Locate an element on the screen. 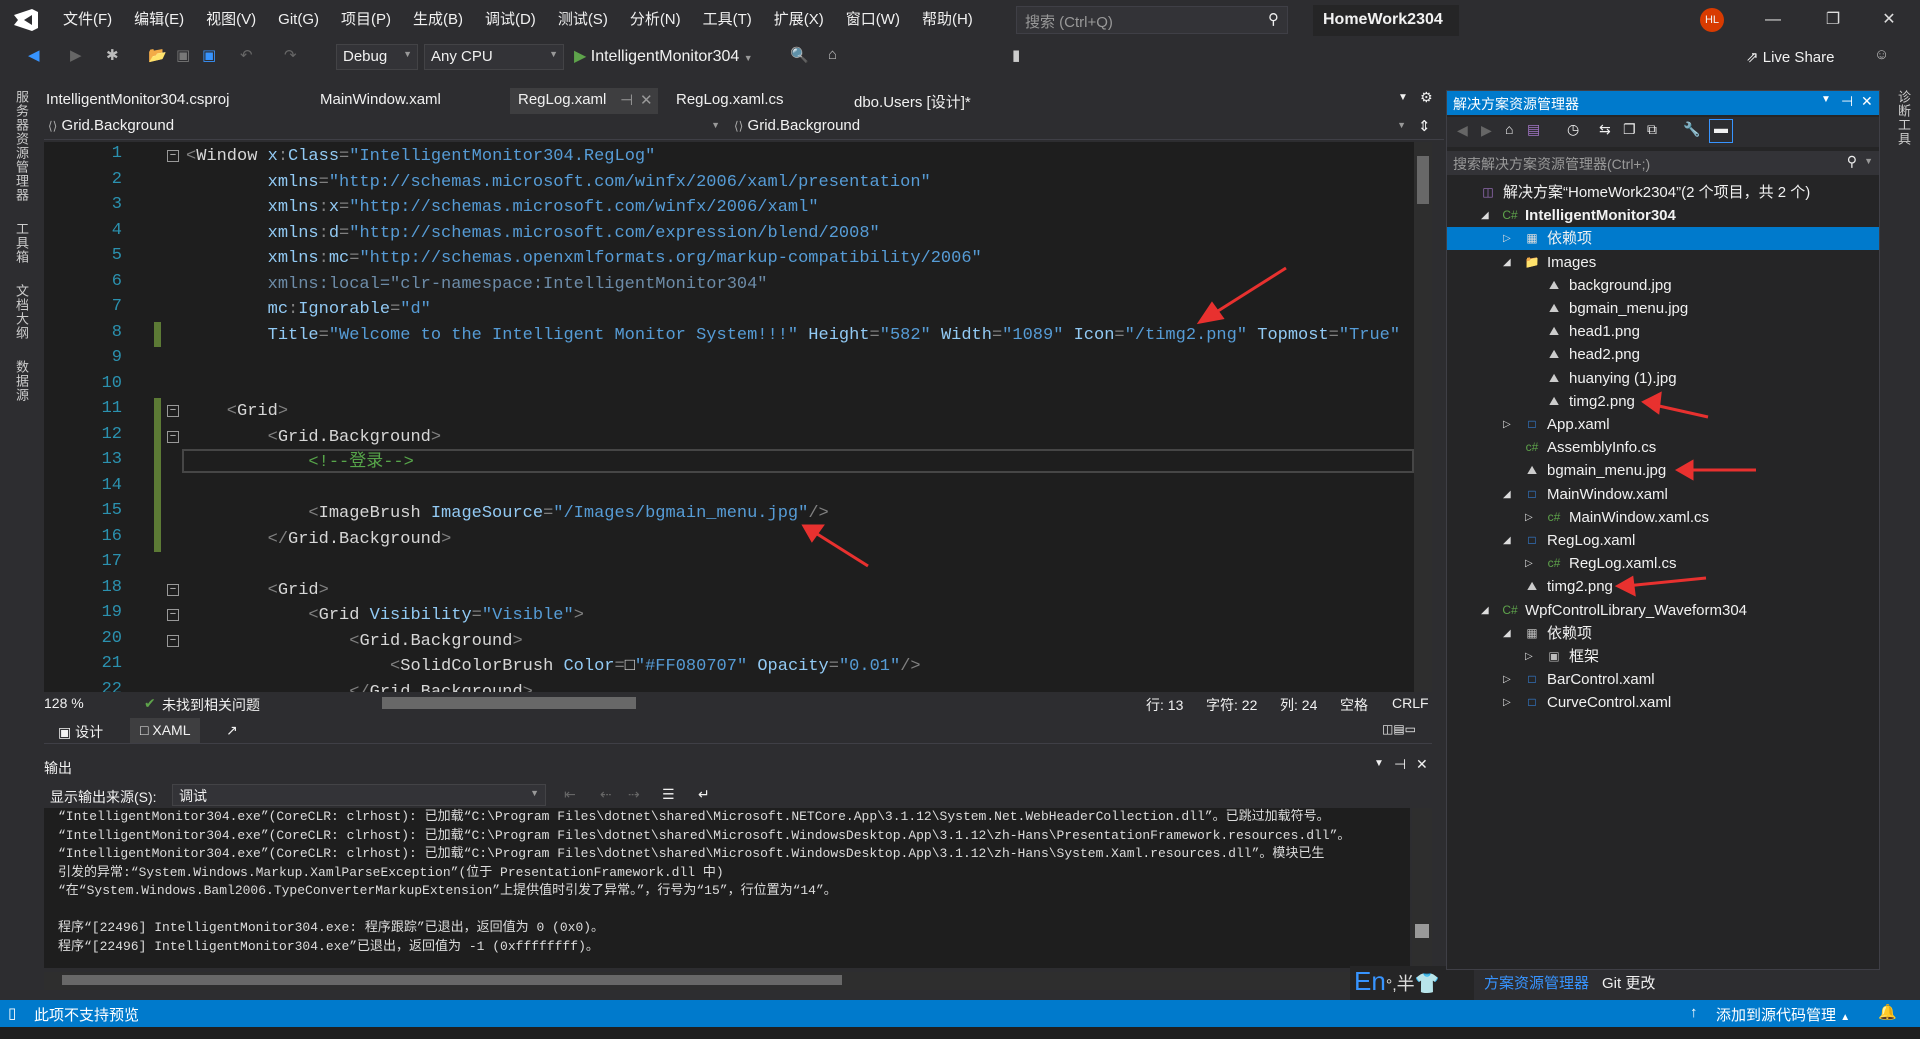  pane-layout-icons: ◫▤▭ is located at coordinates (1399, 729).